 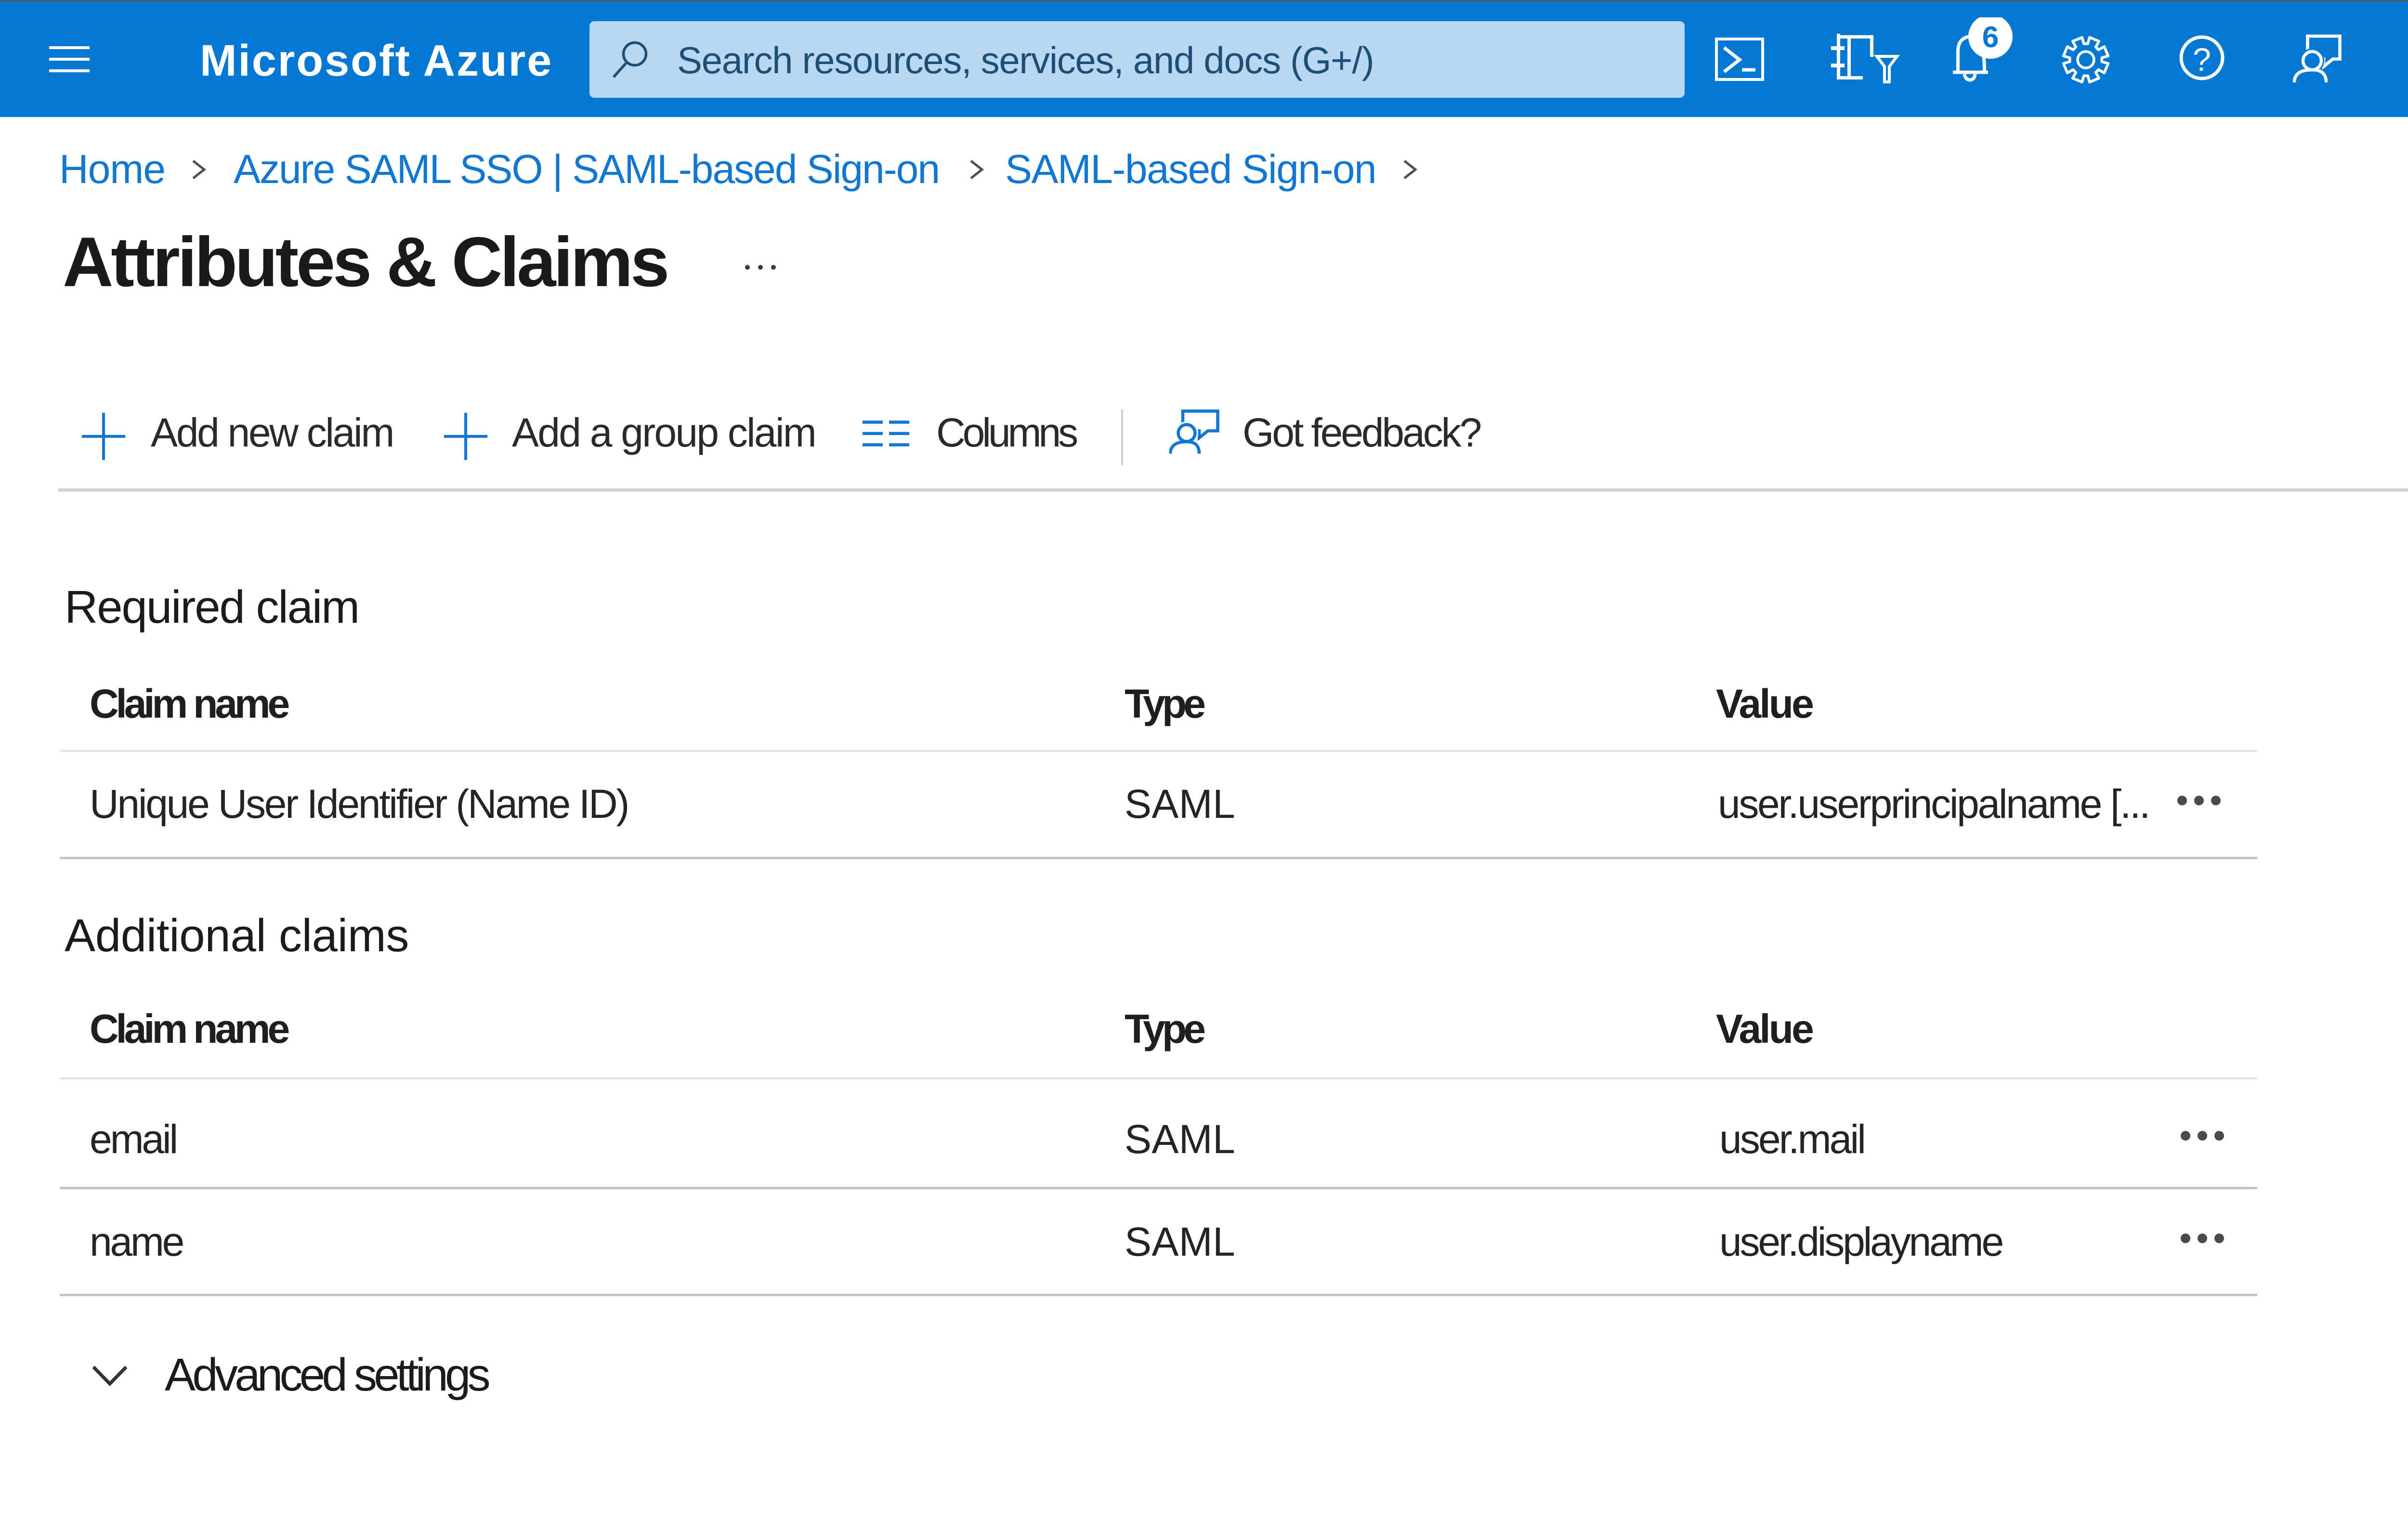 What do you see at coordinates (1990, 37) in the screenshot?
I see `svg-text: 6` at bounding box center [1990, 37].